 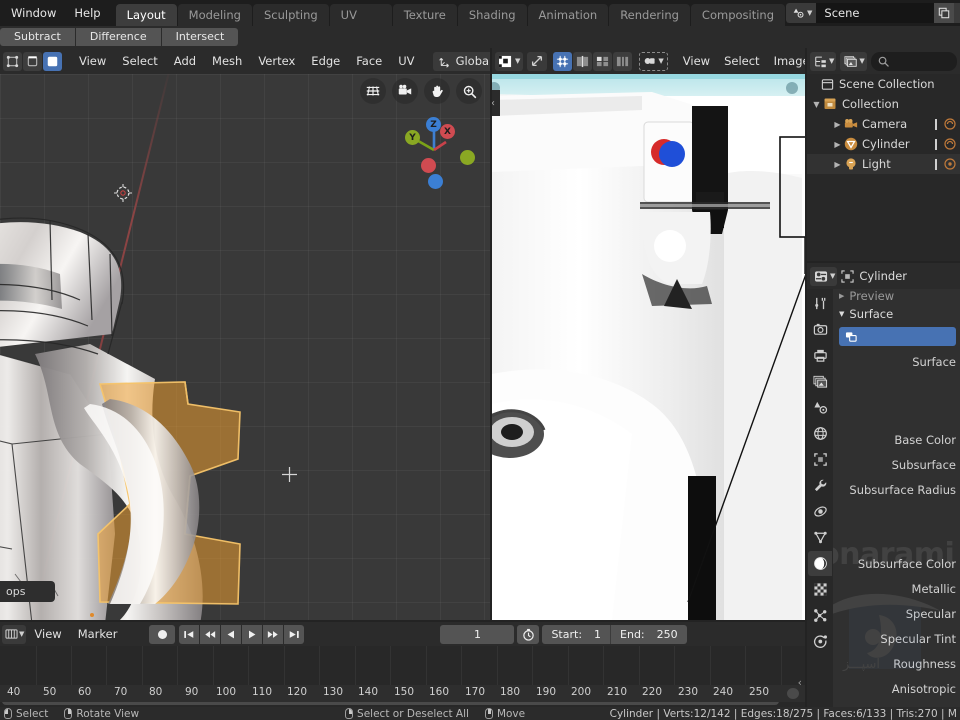 What do you see at coordinates (435, 181) in the screenshot?
I see `gizmo-axis-neg-z` at bounding box center [435, 181].